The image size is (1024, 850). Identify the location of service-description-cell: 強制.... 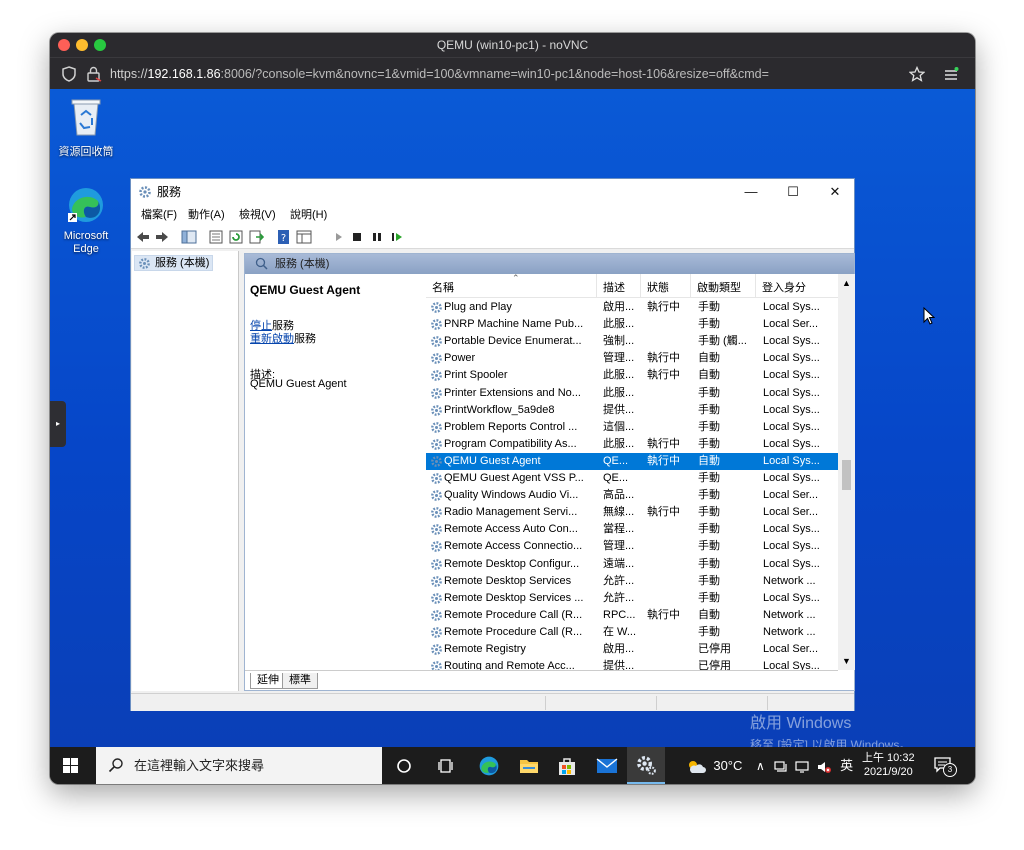
(619, 341).